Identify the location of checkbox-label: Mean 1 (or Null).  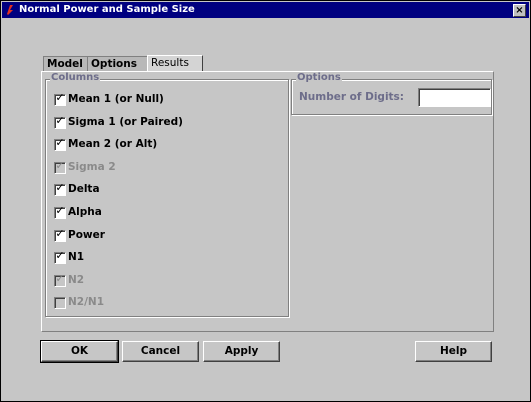
(116, 99).